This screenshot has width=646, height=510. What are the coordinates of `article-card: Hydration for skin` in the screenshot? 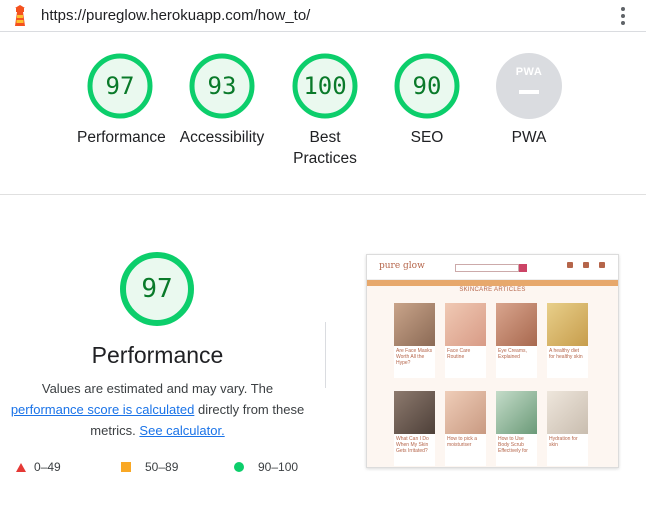 It's located at (567, 428).